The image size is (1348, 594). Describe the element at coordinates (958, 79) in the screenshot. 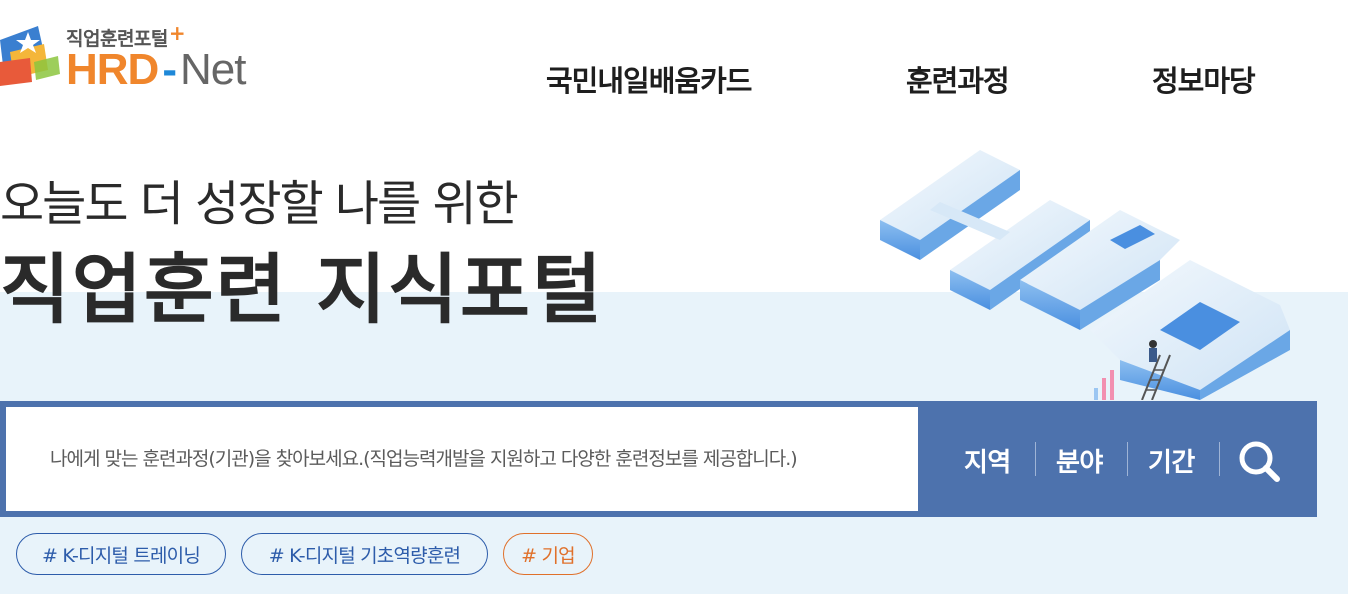

I see `nav-item-courses: 훈련과정` at that location.